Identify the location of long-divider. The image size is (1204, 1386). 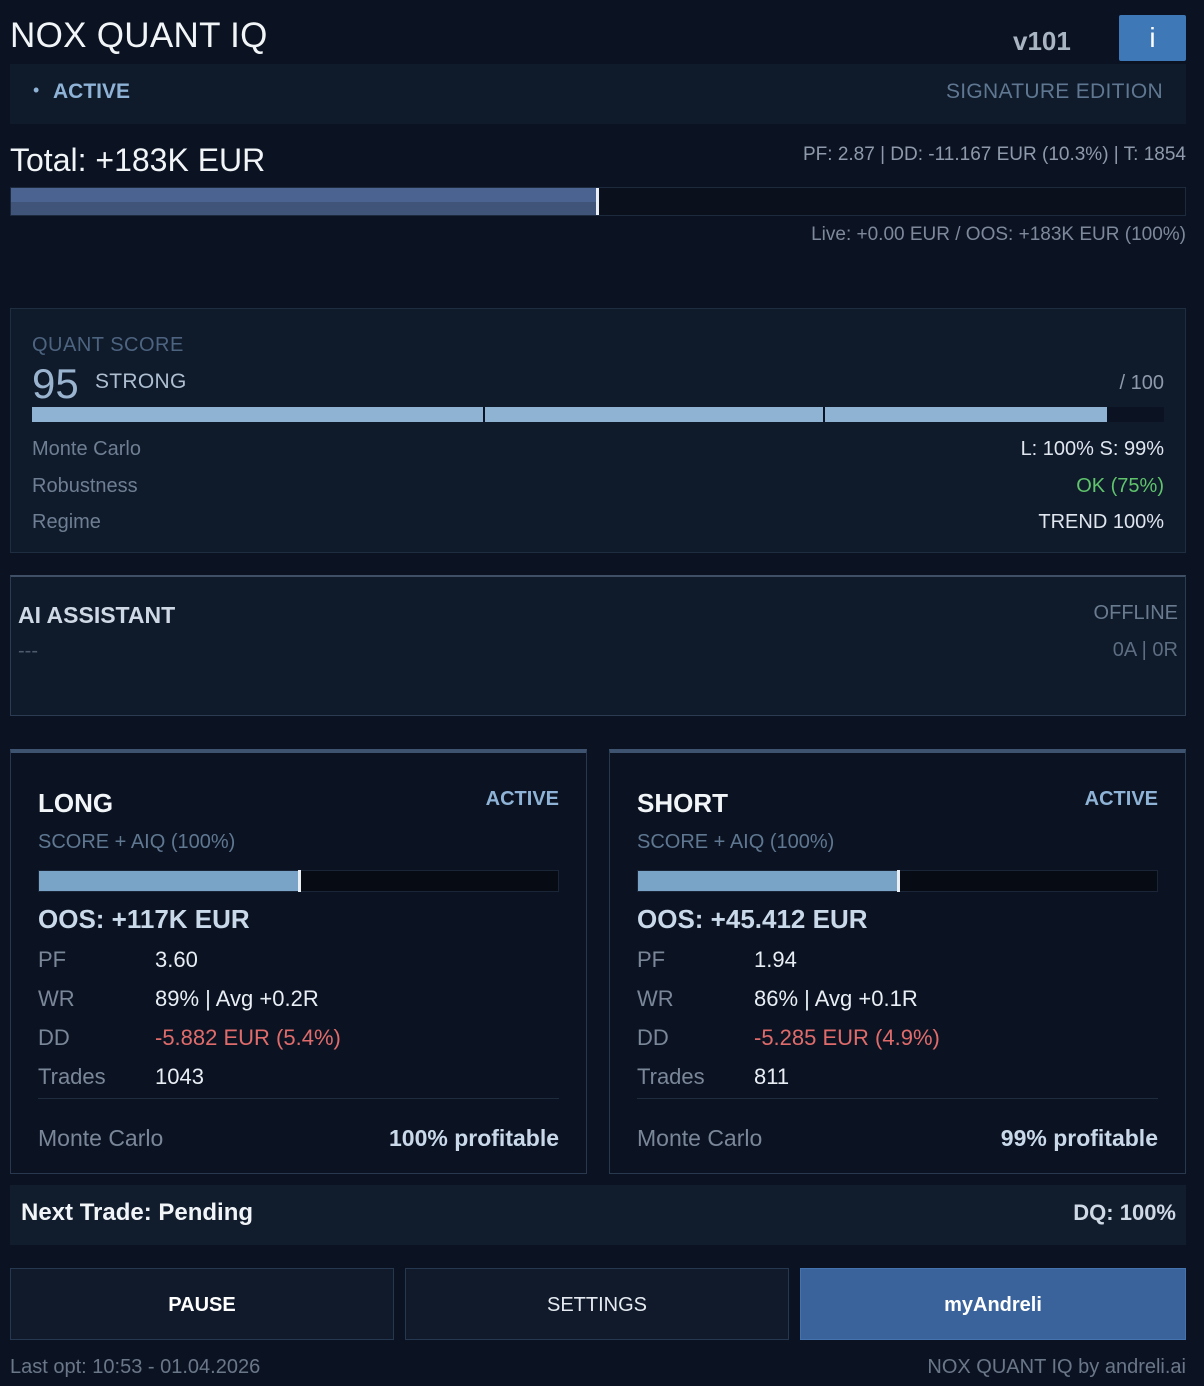
(298, 1098).